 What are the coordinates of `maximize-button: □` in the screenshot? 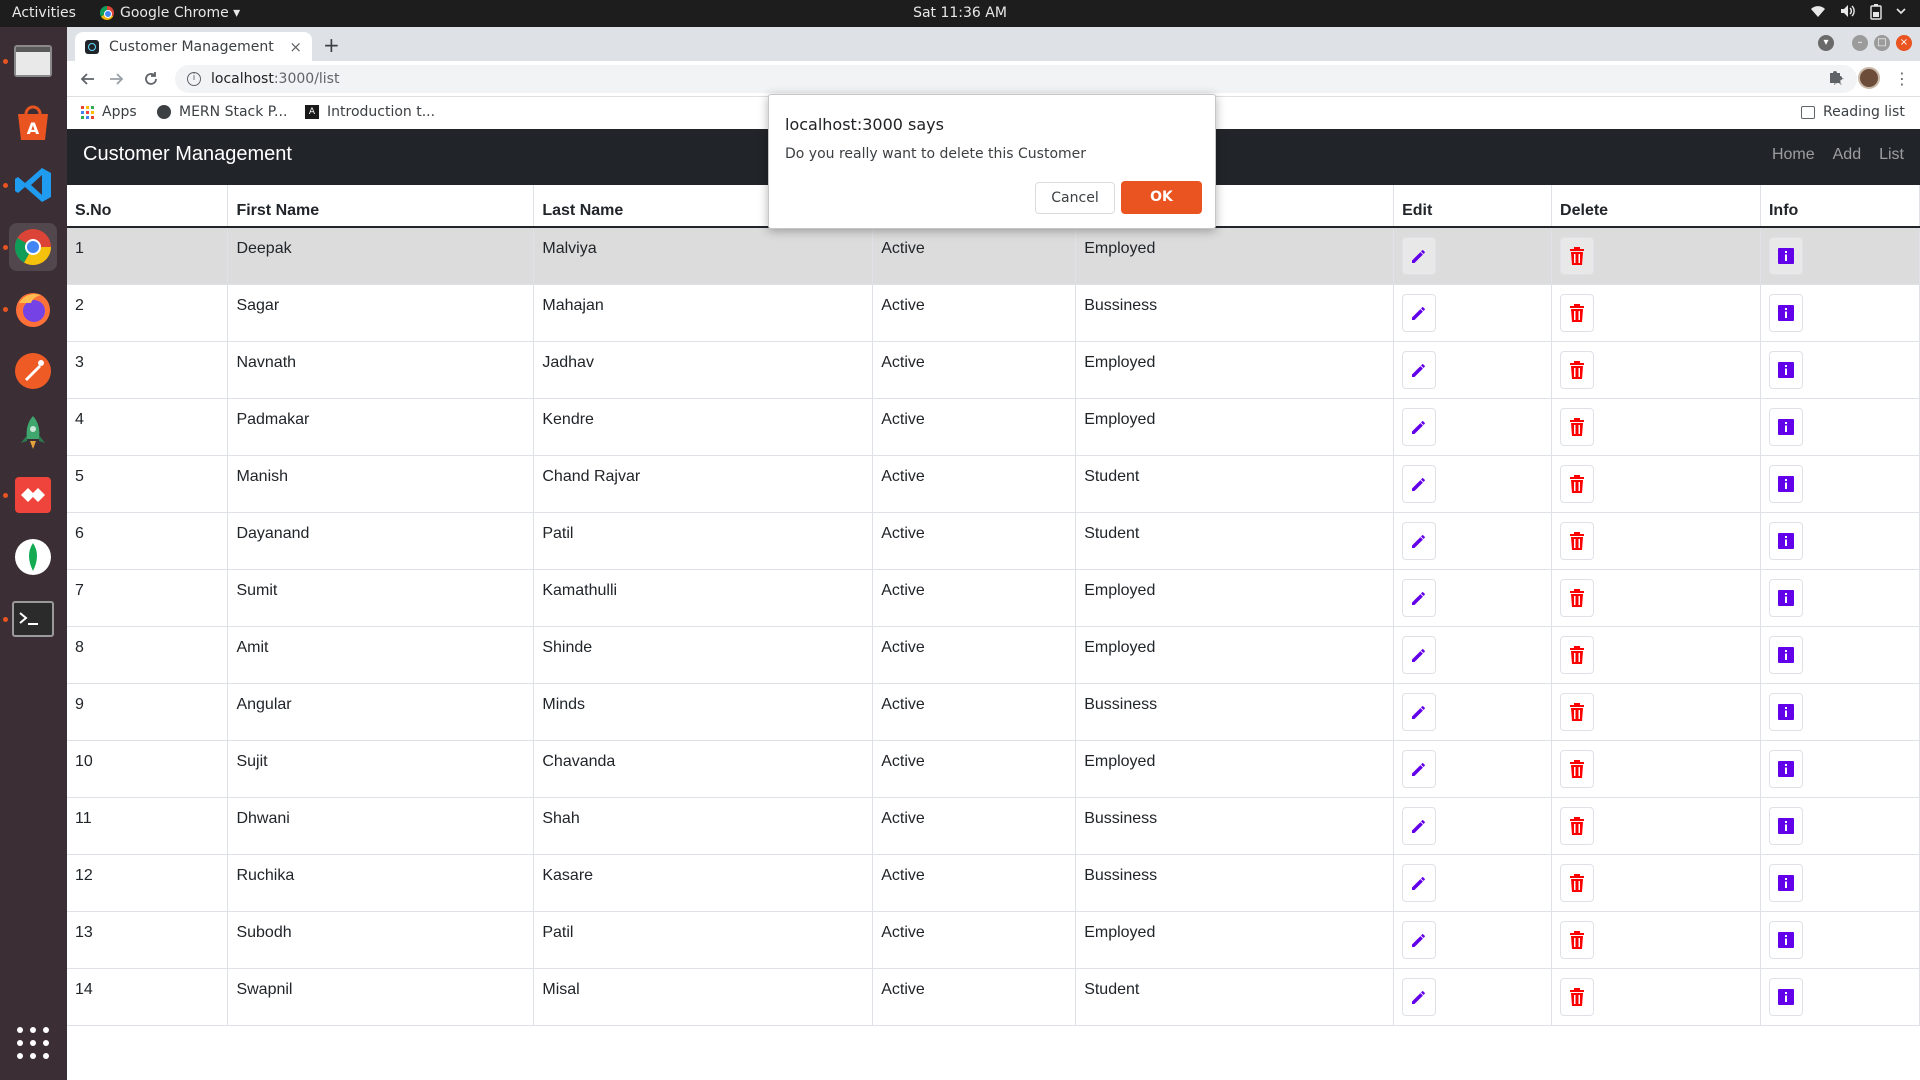 It's located at (1882, 43).